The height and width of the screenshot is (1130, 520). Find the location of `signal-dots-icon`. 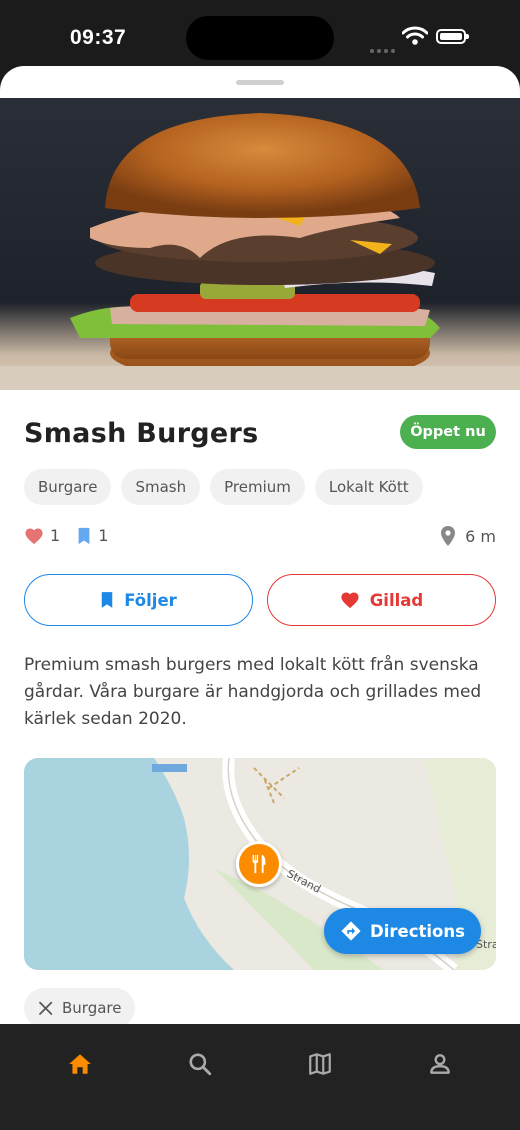

signal-dots-icon is located at coordinates (384, 47).